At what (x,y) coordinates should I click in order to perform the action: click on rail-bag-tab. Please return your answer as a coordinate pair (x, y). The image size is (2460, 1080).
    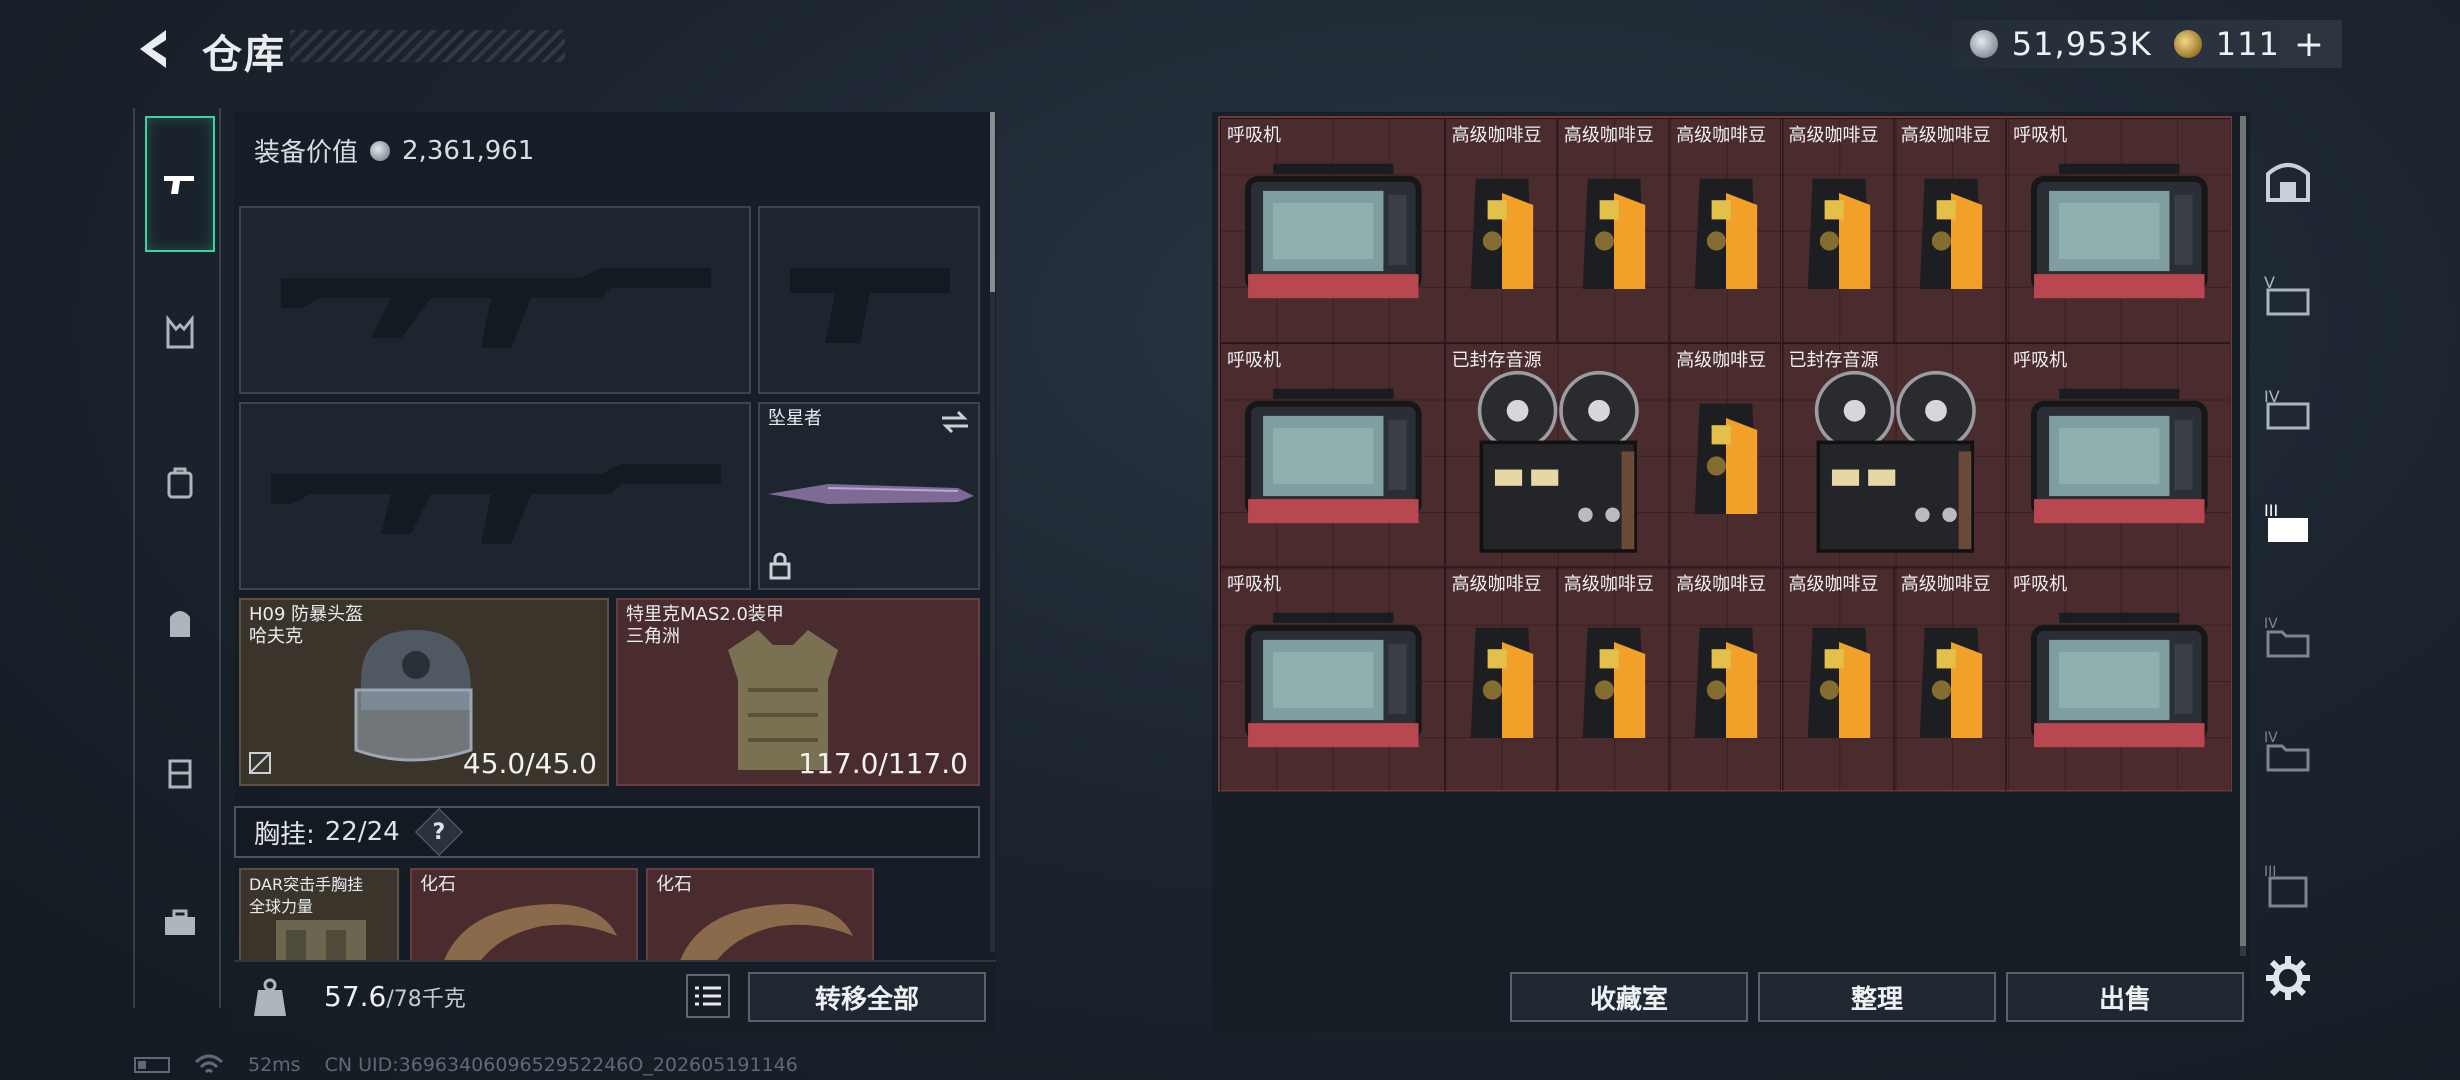
    Looking at the image, I should click on (180, 623).